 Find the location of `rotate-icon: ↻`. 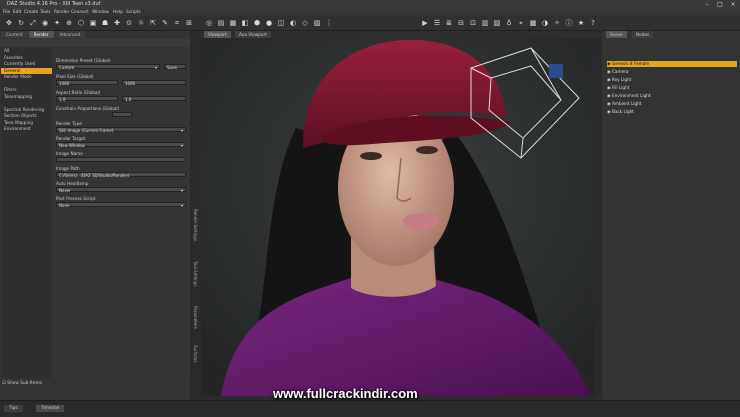

rotate-icon: ↻ is located at coordinates (21, 23).